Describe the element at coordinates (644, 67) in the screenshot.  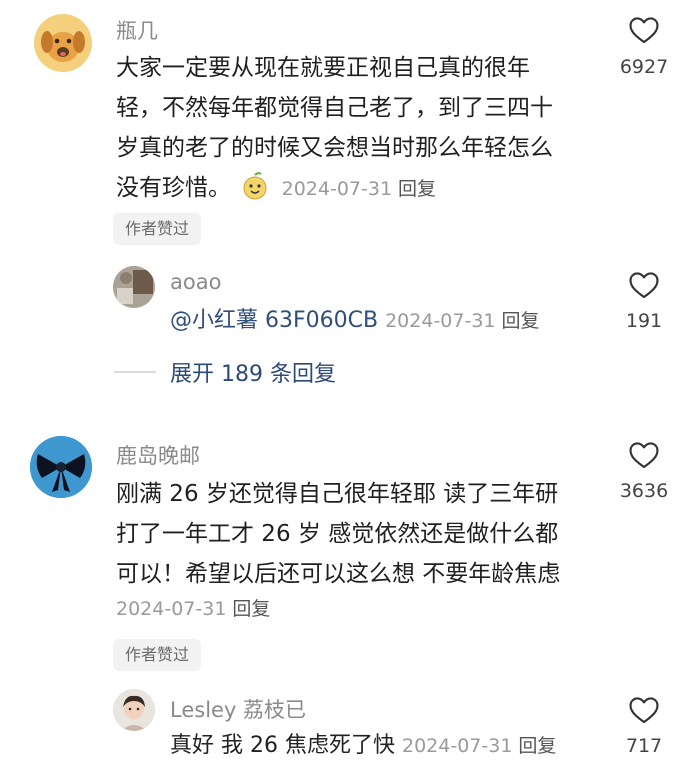
I see `like-count: 6927` at that location.